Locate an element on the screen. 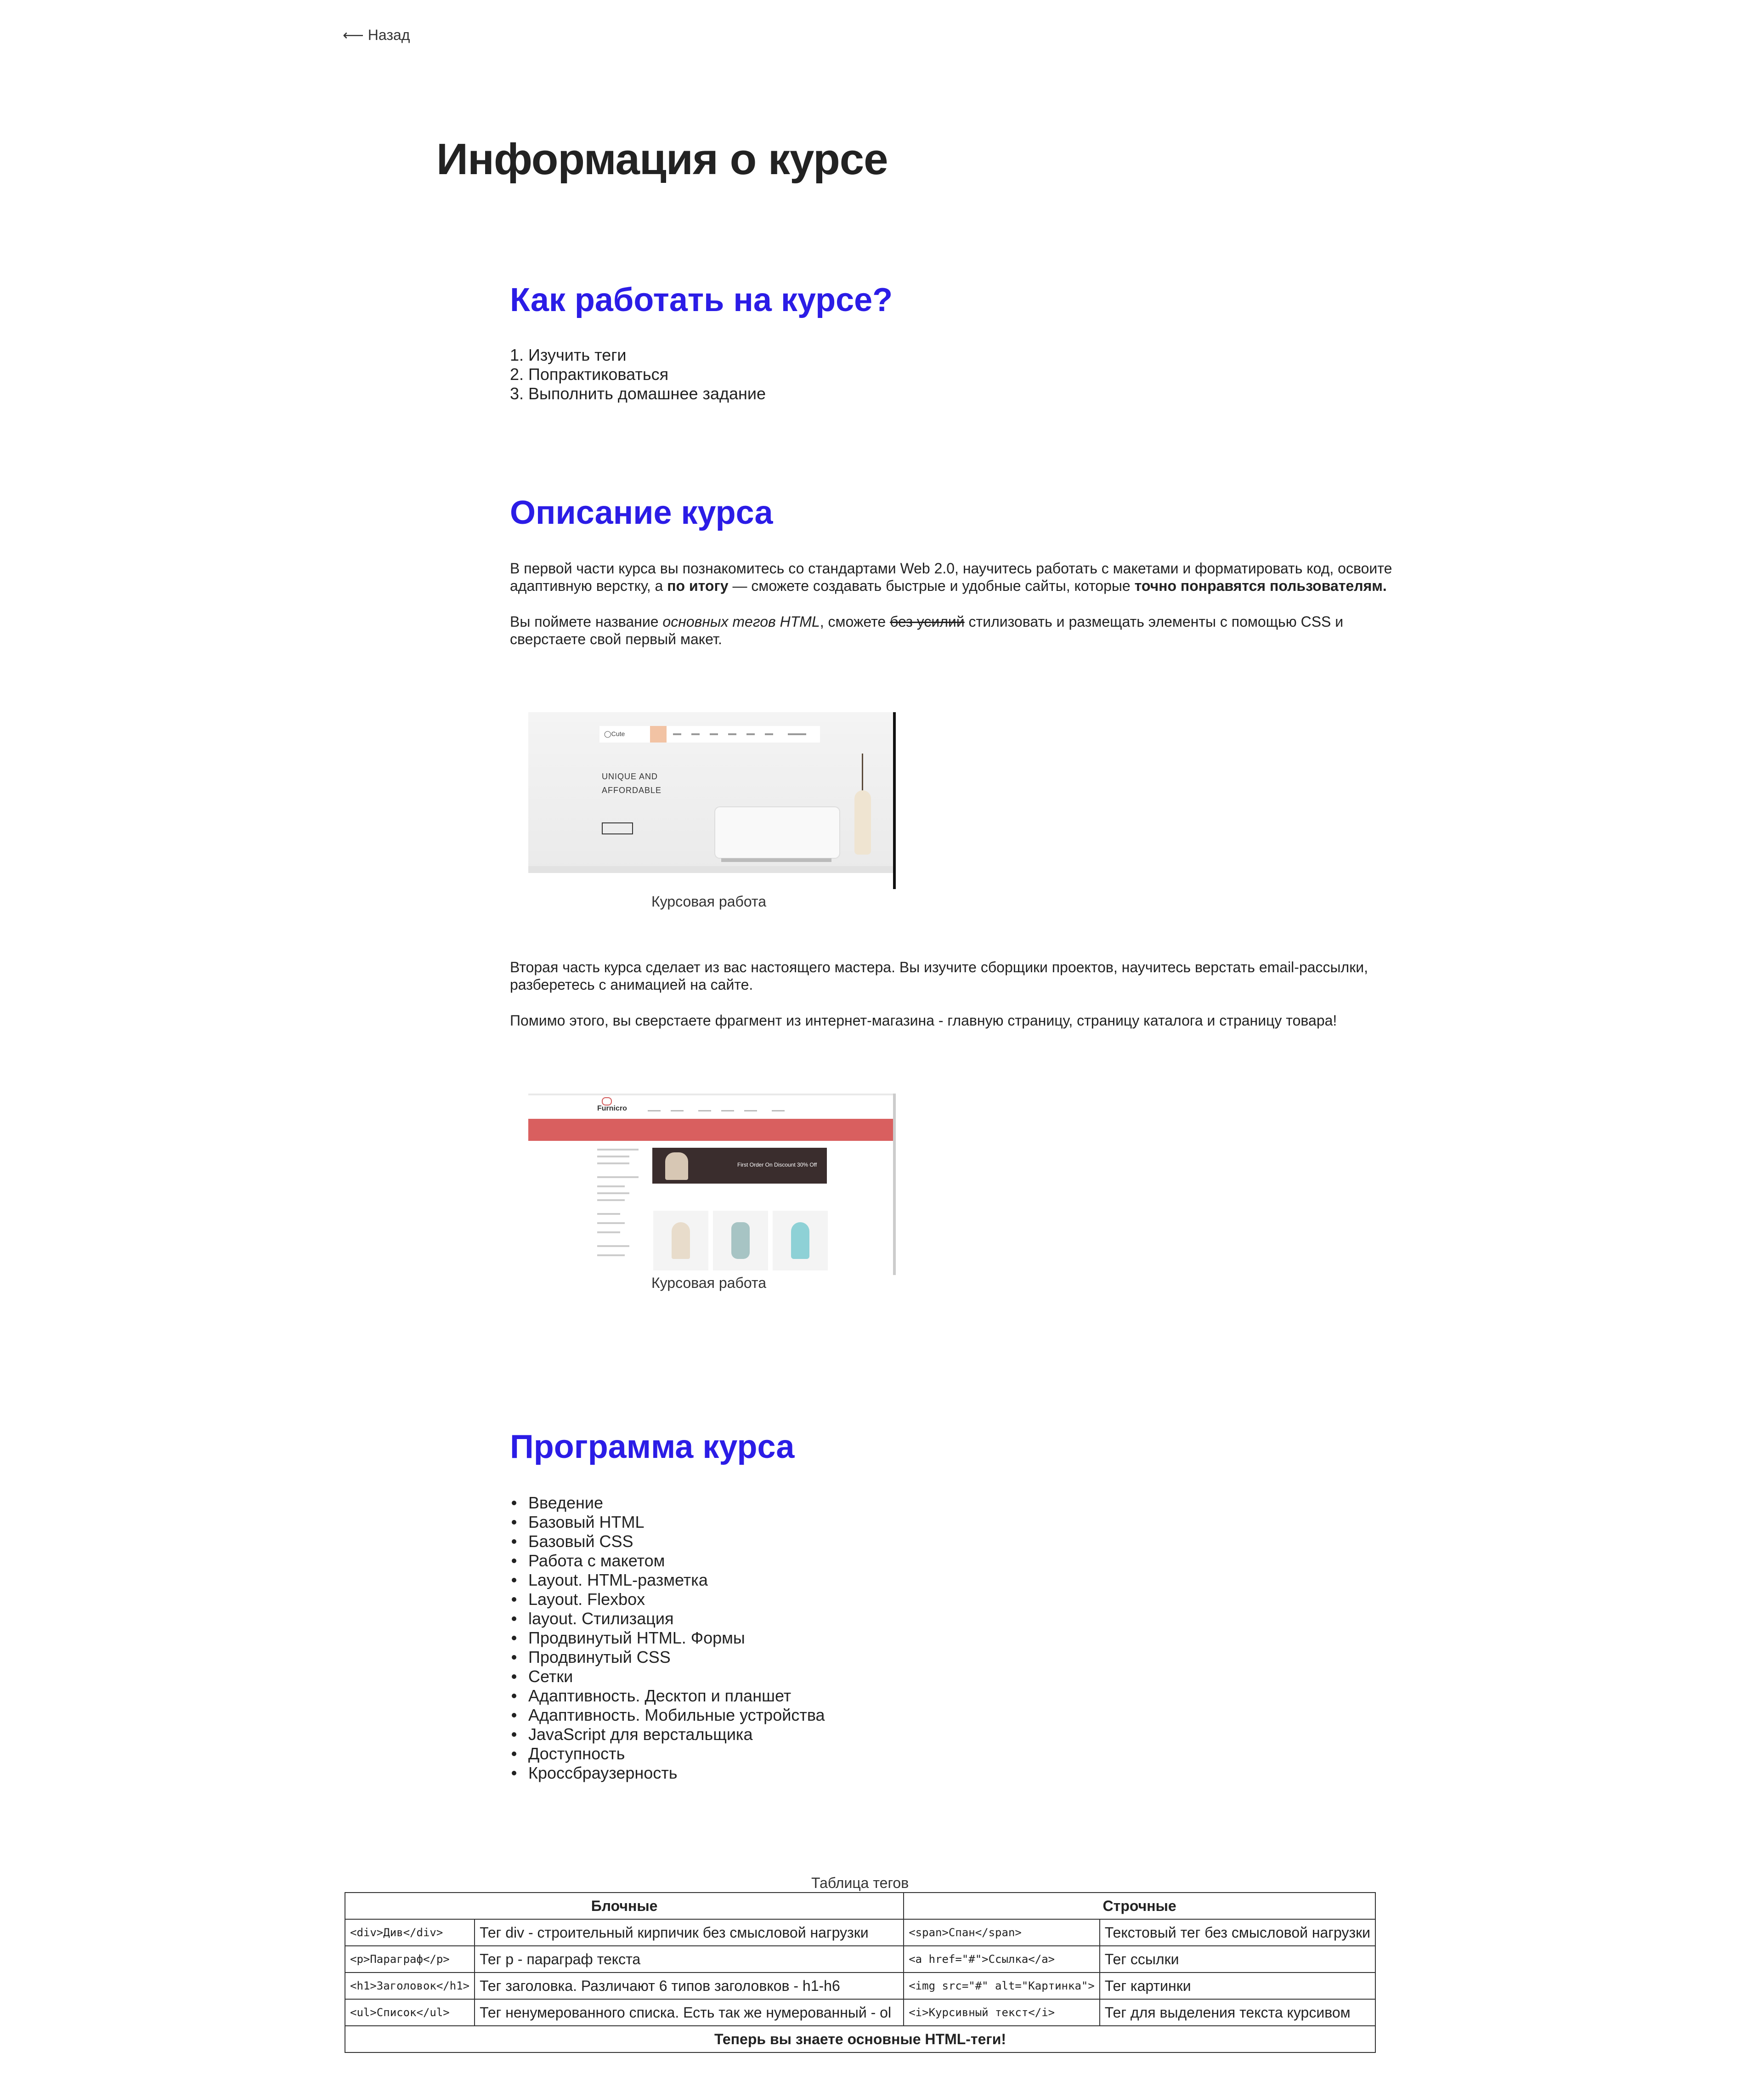 This screenshot has height=2086, width=1764. table-footer: Теперь вы знаете основные HTML-теги! is located at coordinates (860, 2039).